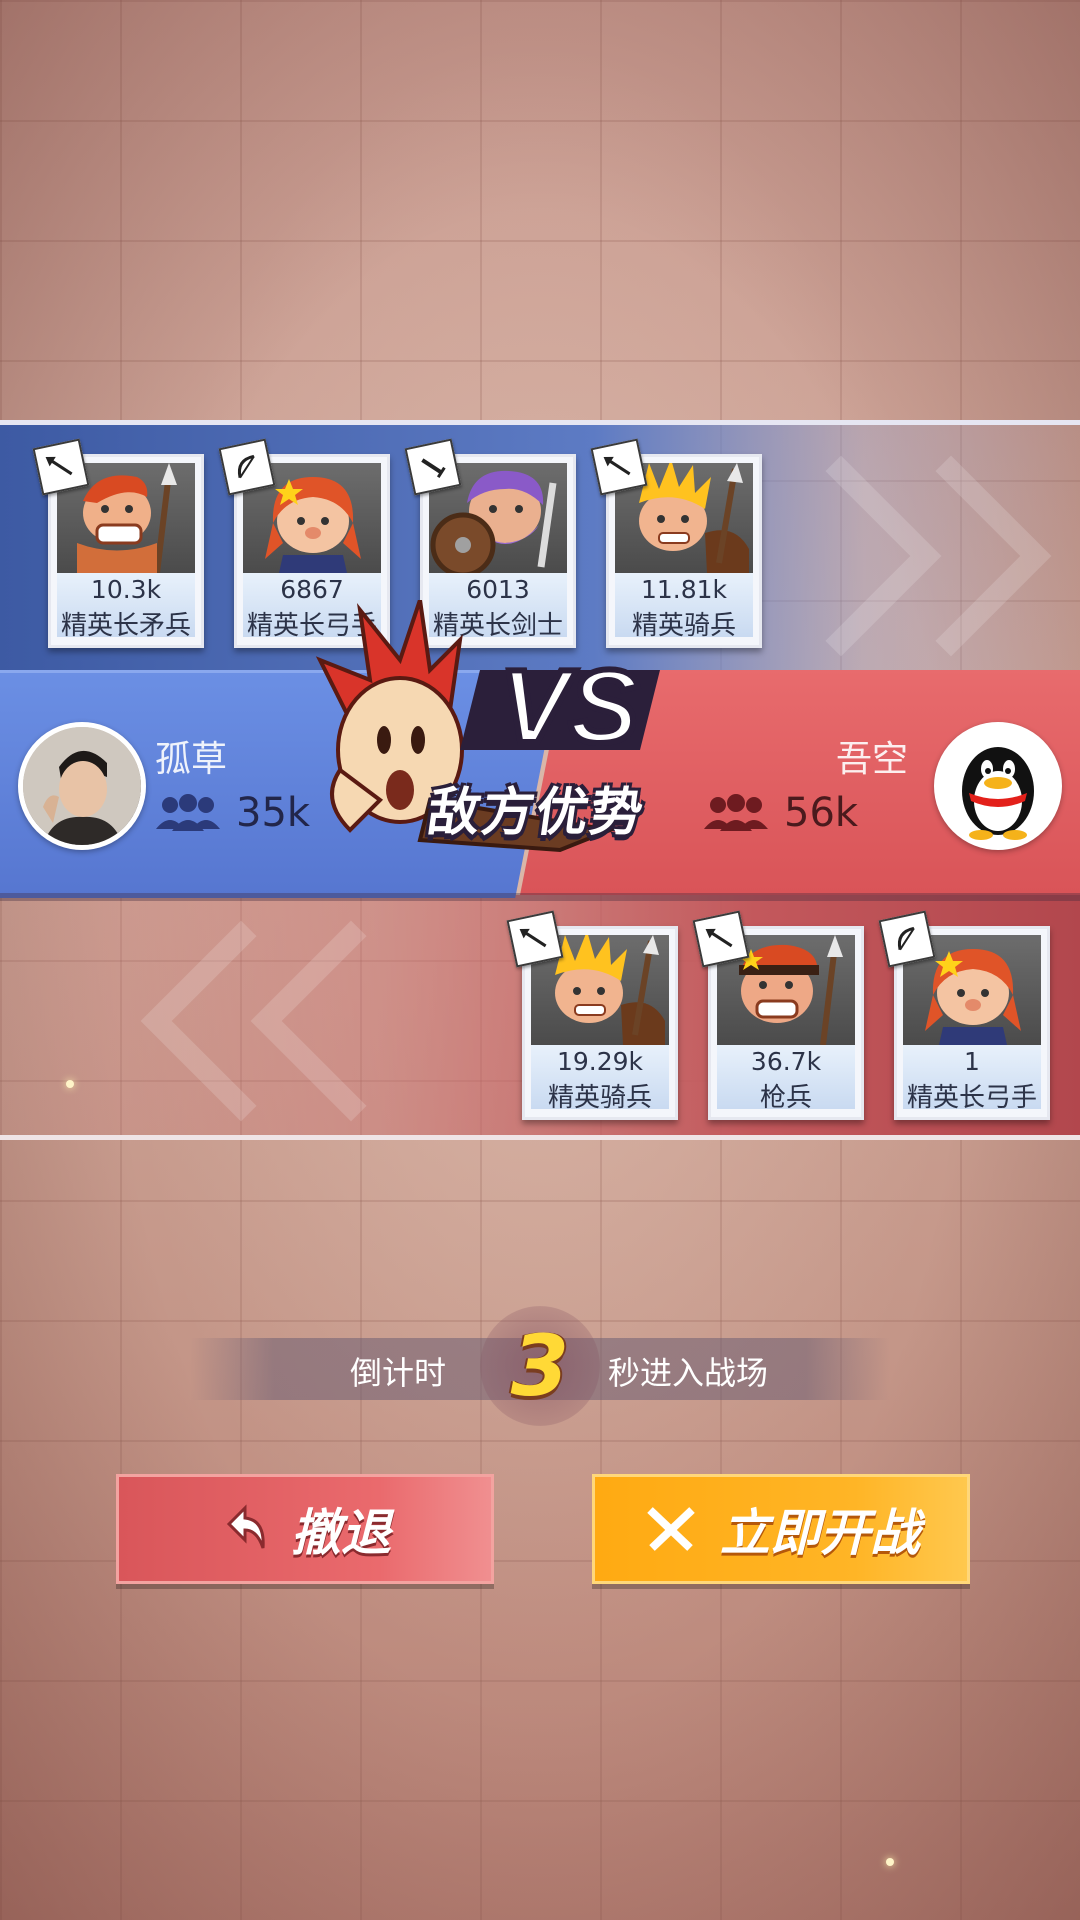  I want to click on retreat-button: 撤退, so click(305, 1529).